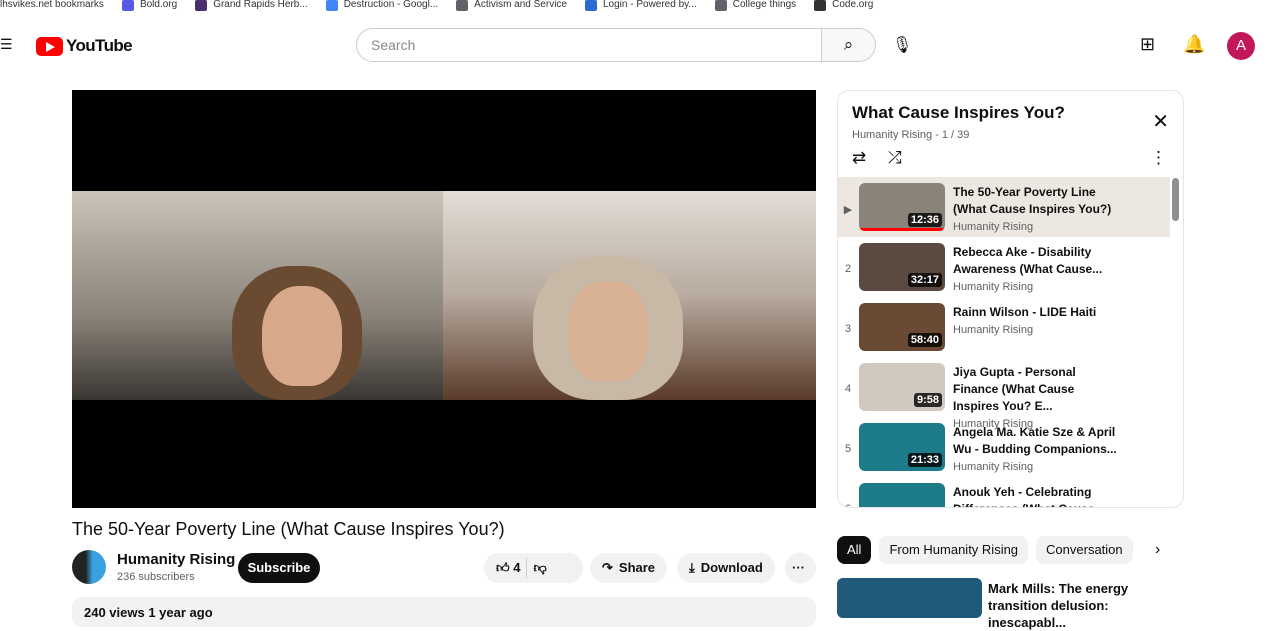  What do you see at coordinates (911, 135) in the screenshot?
I see `playlist-subtitle: Humanity Rising - 1 / 39` at bounding box center [911, 135].